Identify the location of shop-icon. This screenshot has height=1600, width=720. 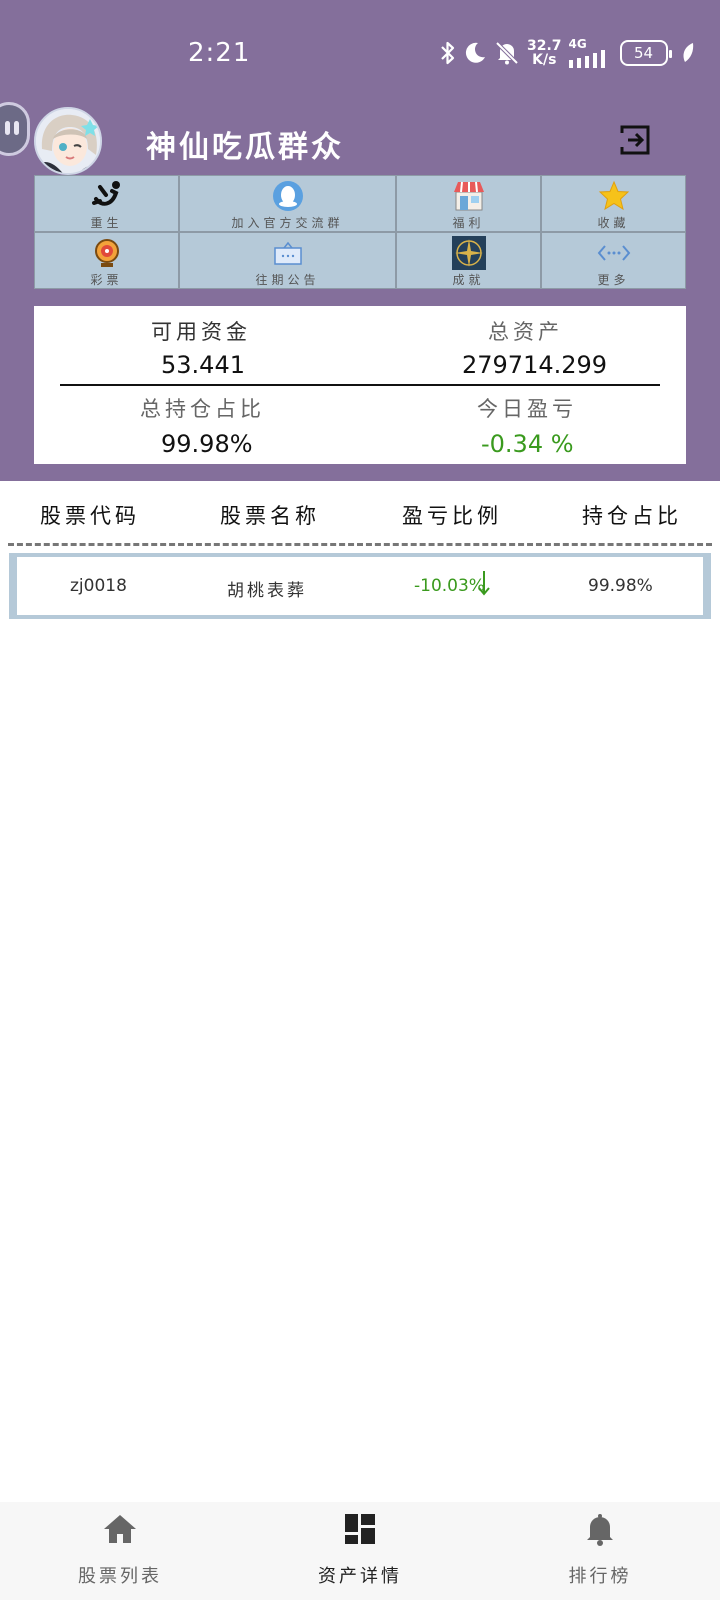
(469, 196).